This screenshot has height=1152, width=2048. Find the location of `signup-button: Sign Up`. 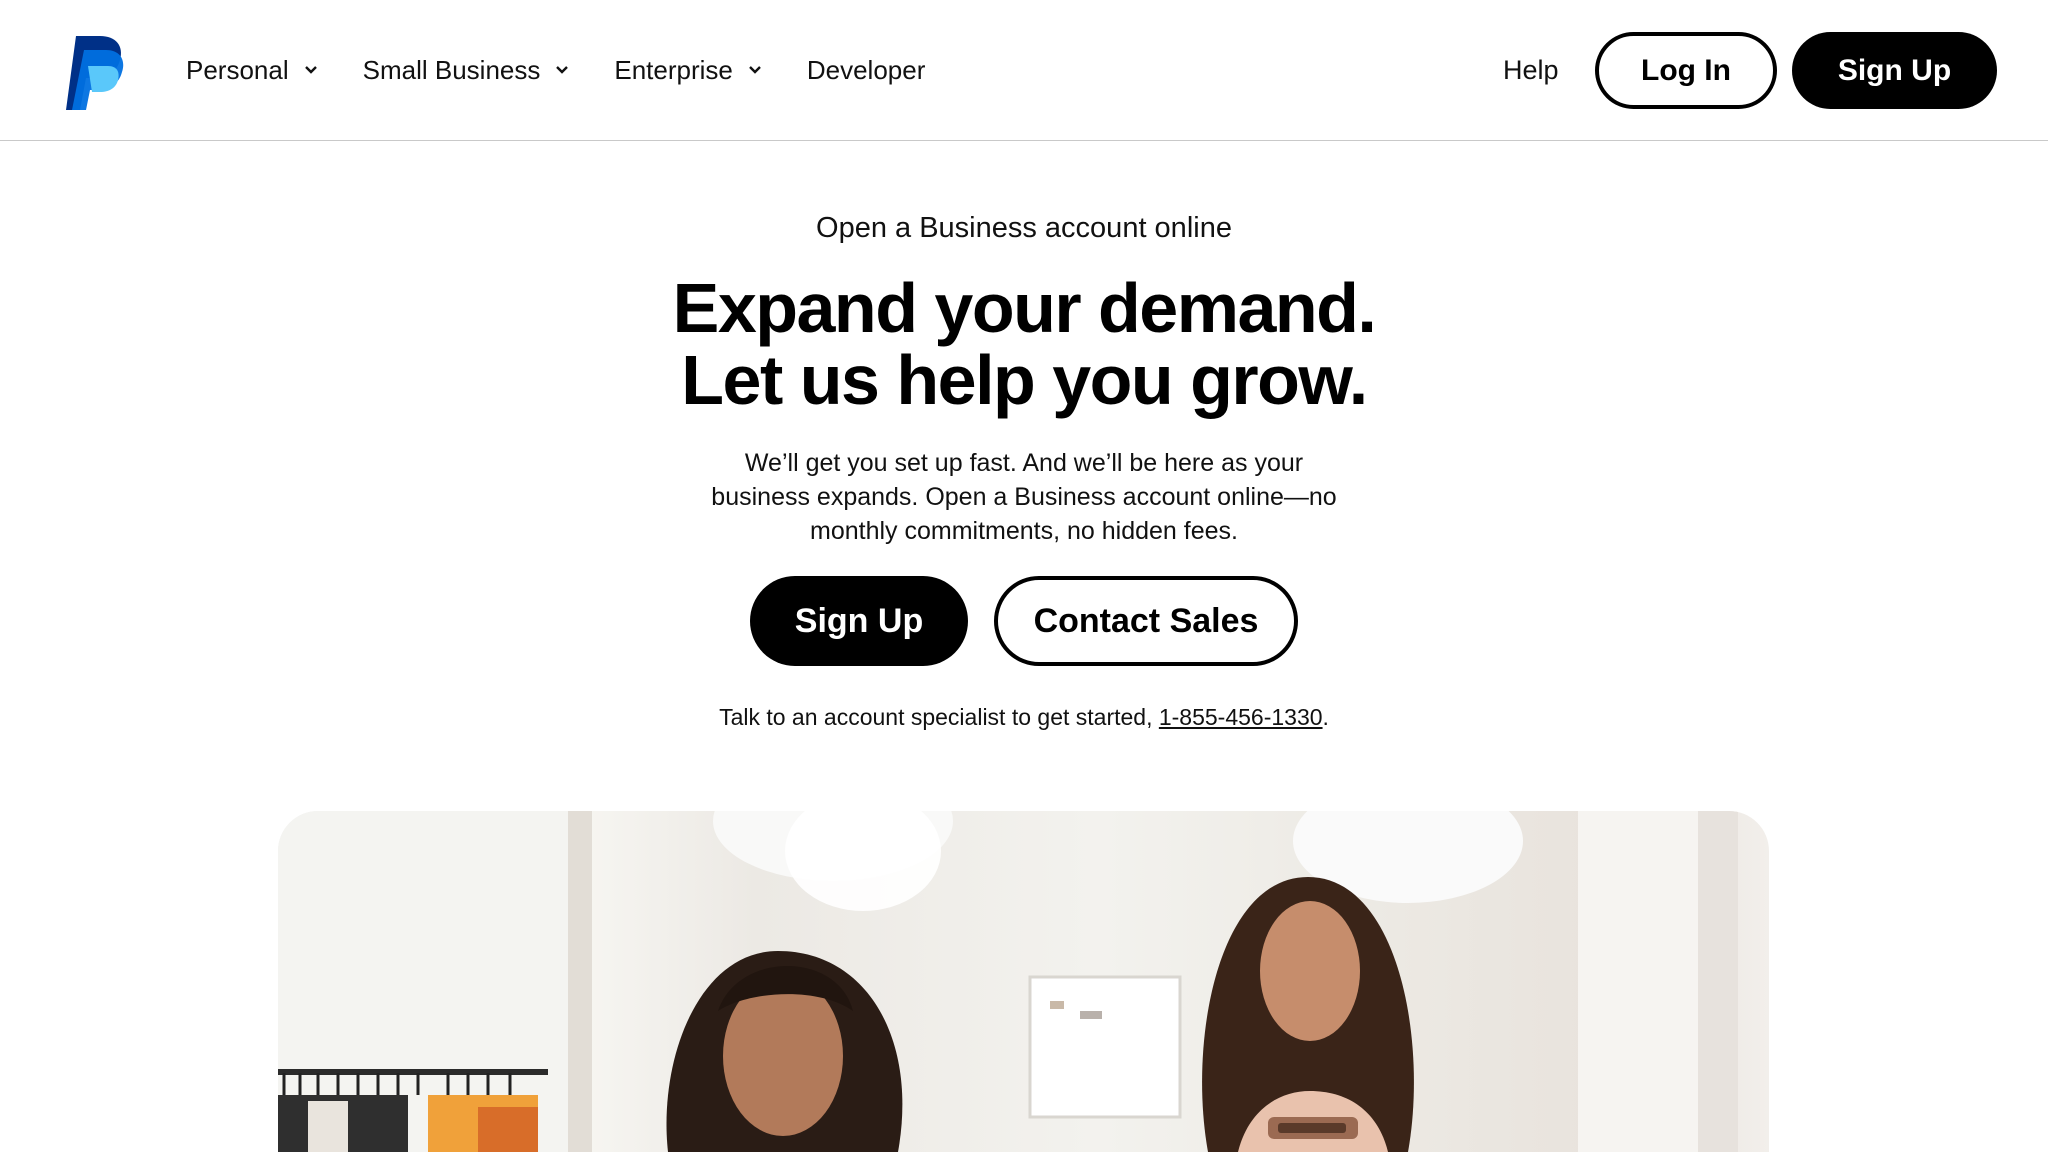

signup-button: Sign Up is located at coordinates (859, 621).